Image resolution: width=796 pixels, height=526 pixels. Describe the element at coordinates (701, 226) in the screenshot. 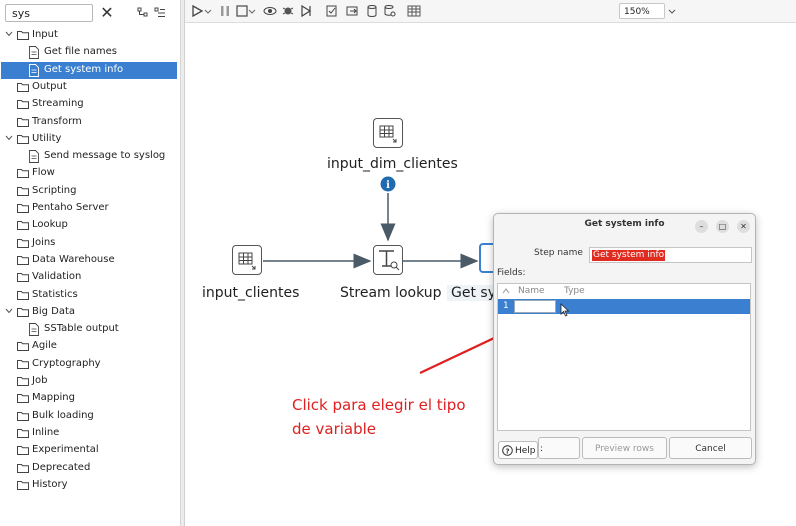

I see `minimize-button: –` at that location.